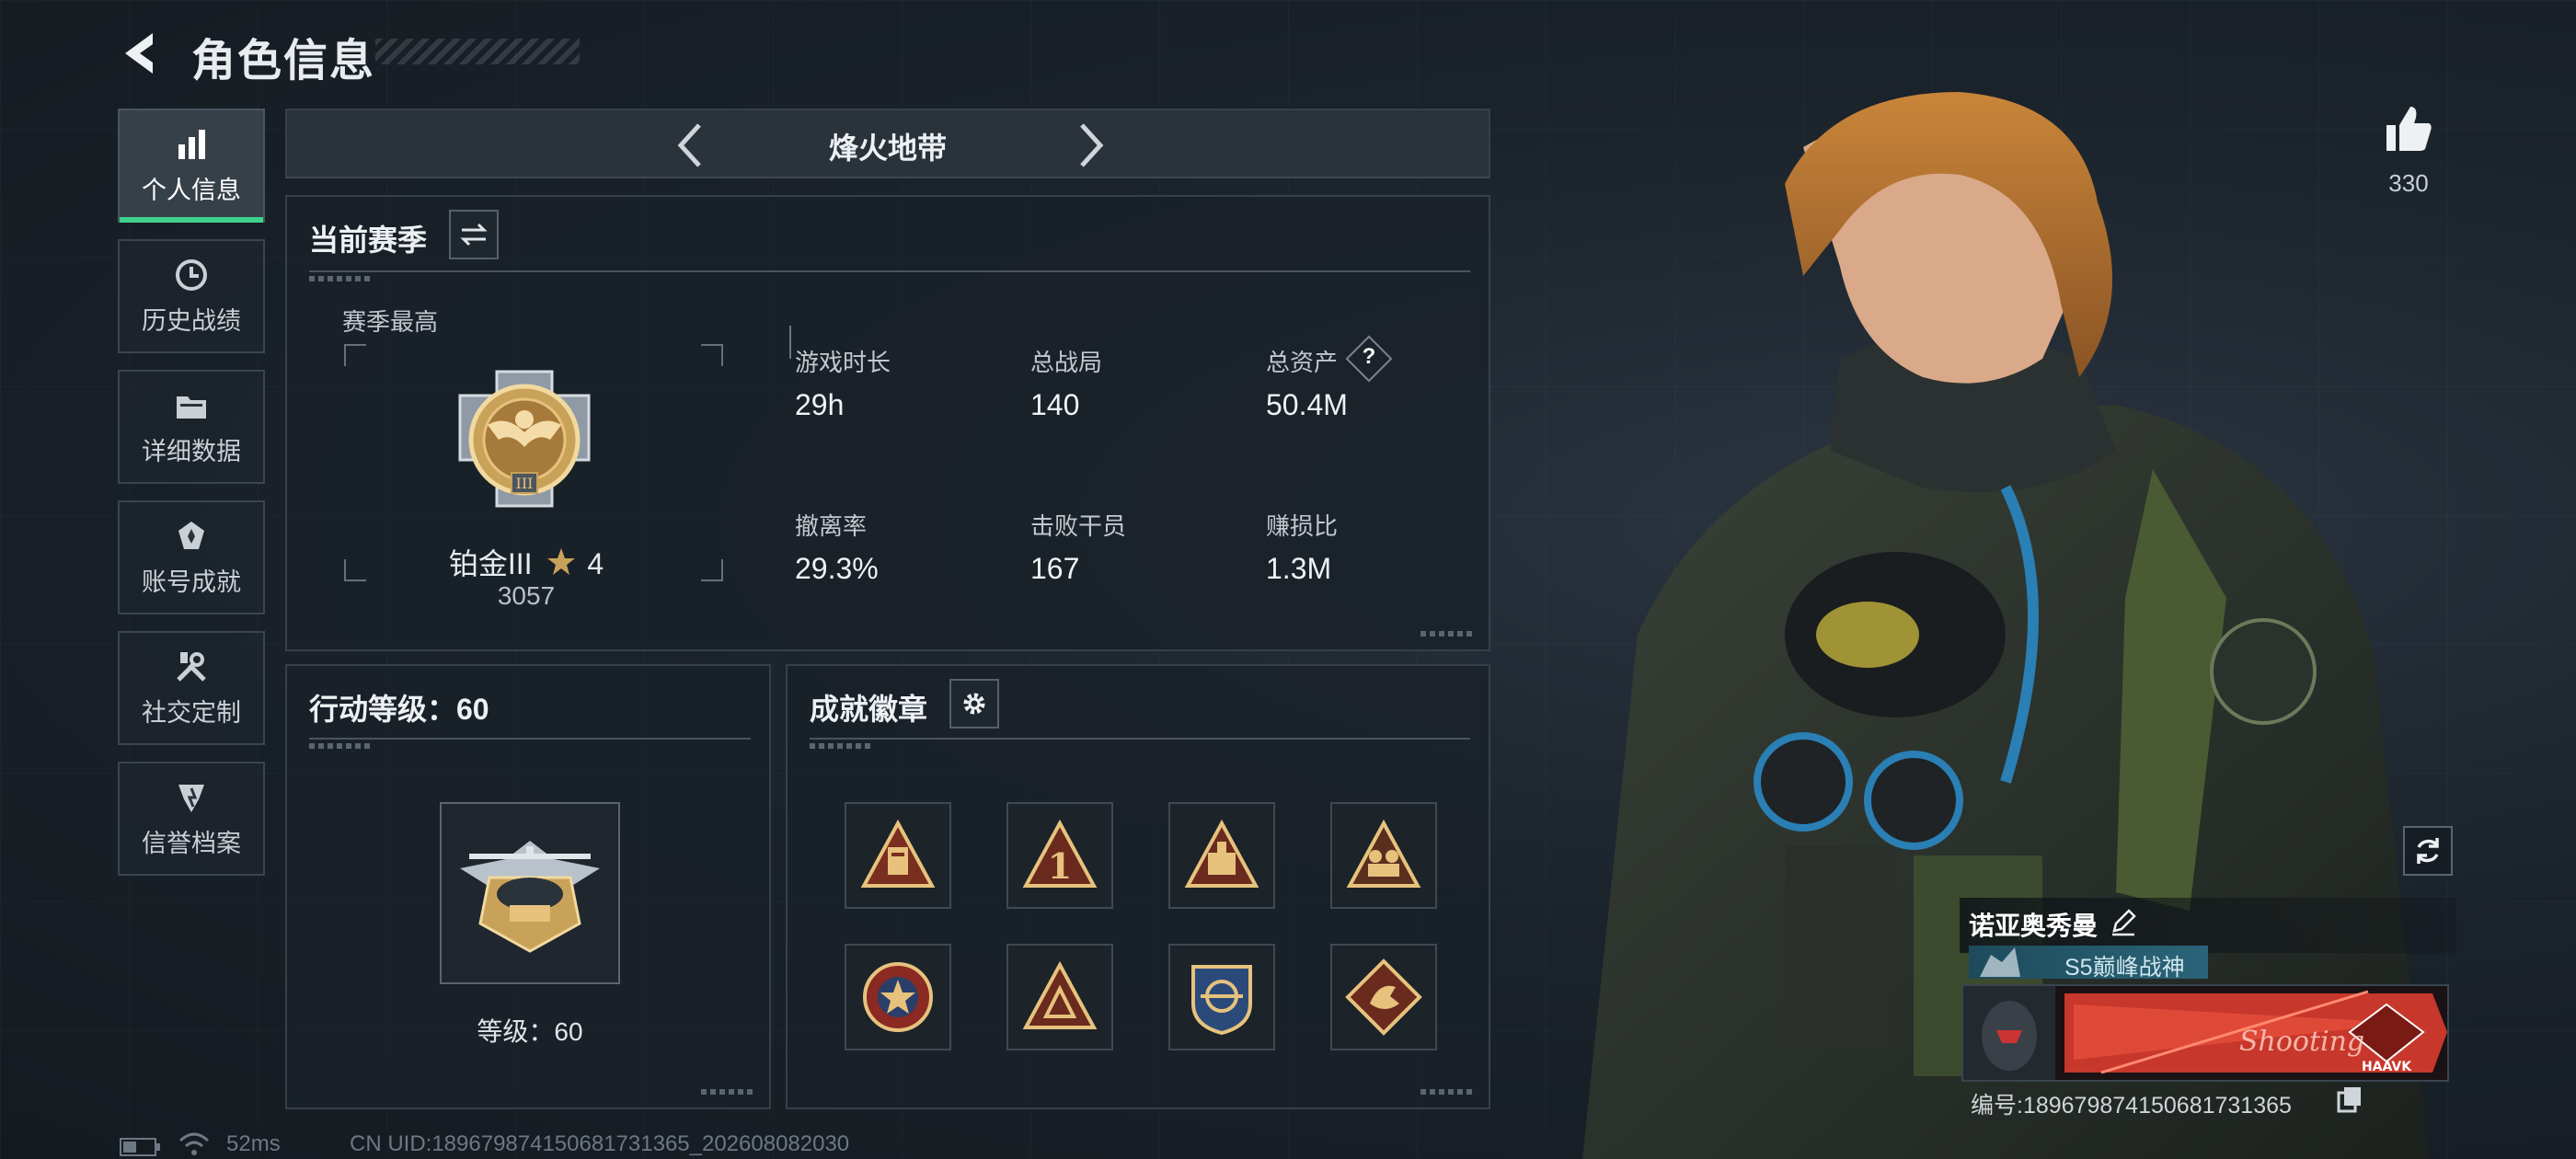 The image size is (2576, 1159). I want to click on next-mode-arrow-icon, so click(1089, 145).